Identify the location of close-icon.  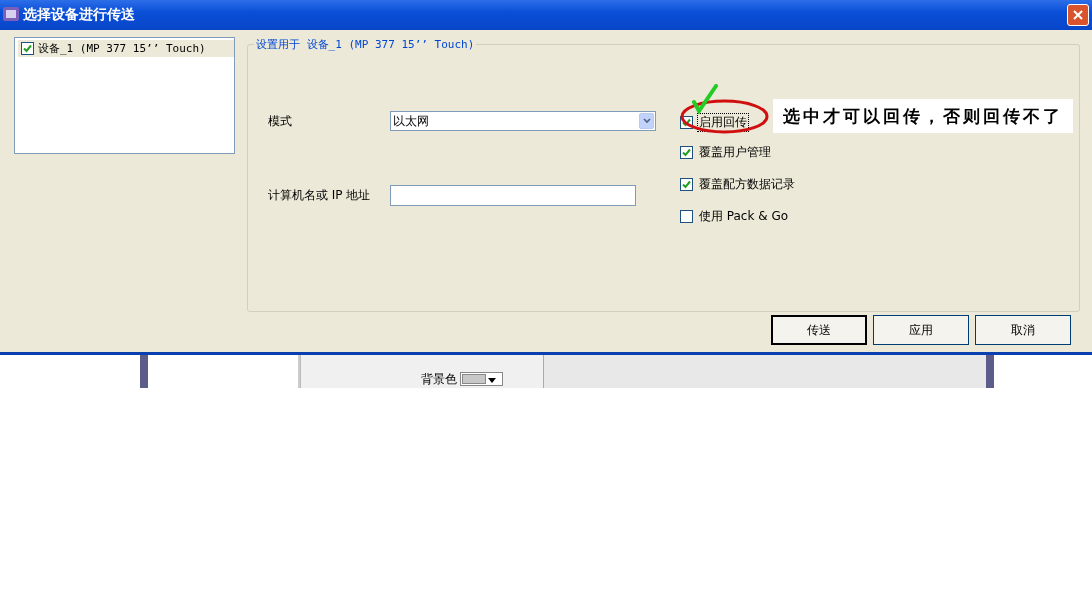
(1078, 15).